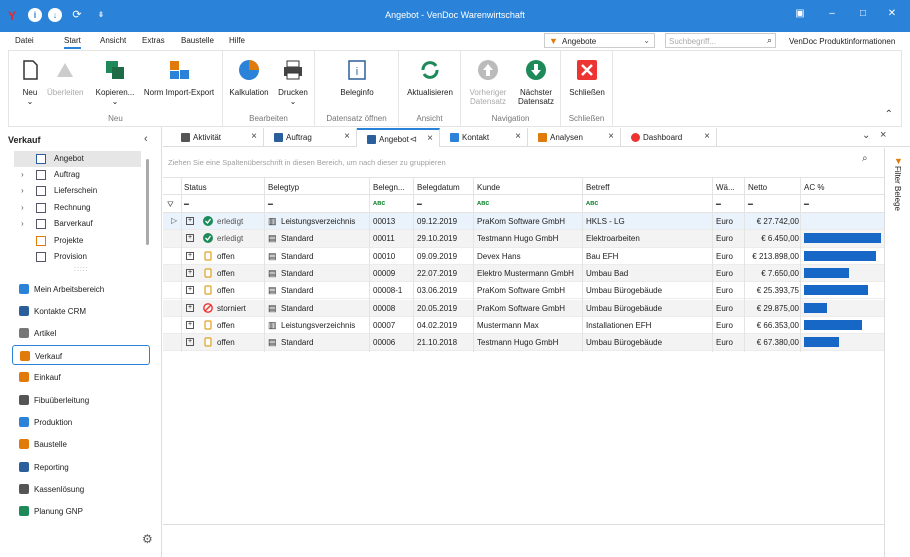 Image resolution: width=910 pixels, height=557 pixels. What do you see at coordinates (186, 204) in the screenshot?
I see `filter-cell-status: ━` at bounding box center [186, 204].